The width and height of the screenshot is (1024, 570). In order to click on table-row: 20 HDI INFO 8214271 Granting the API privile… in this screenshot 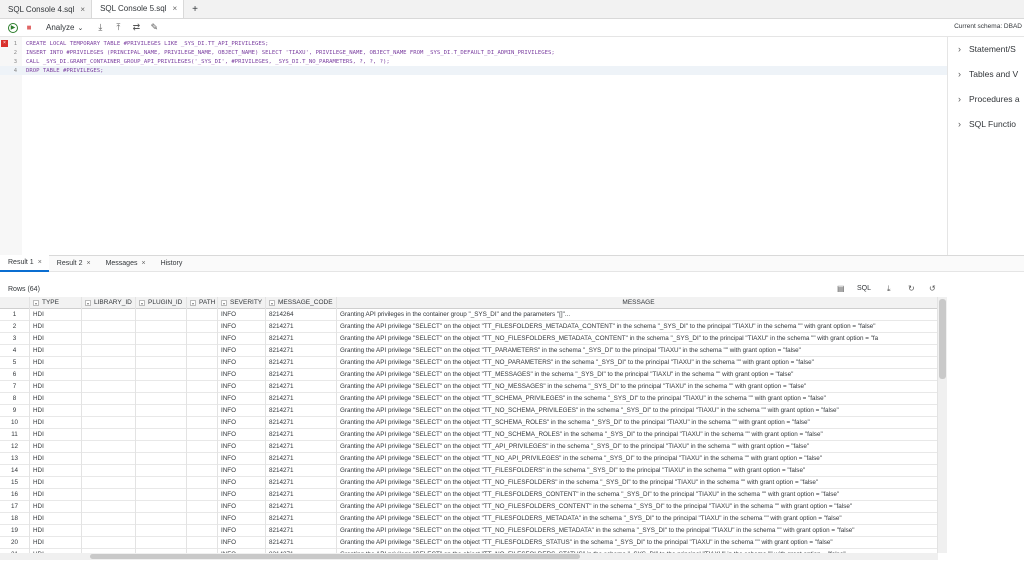, I will do `click(469, 543)`.